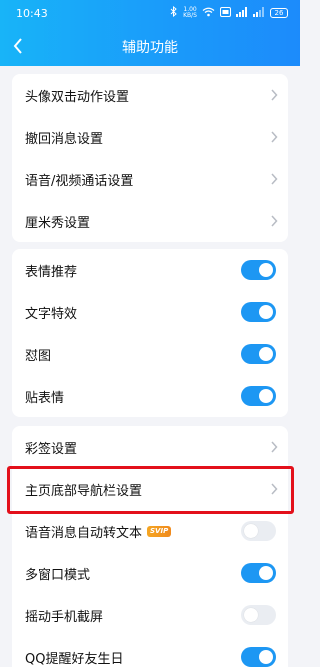 The image size is (320, 667). I want to click on bluetooth-icon, so click(174, 12).